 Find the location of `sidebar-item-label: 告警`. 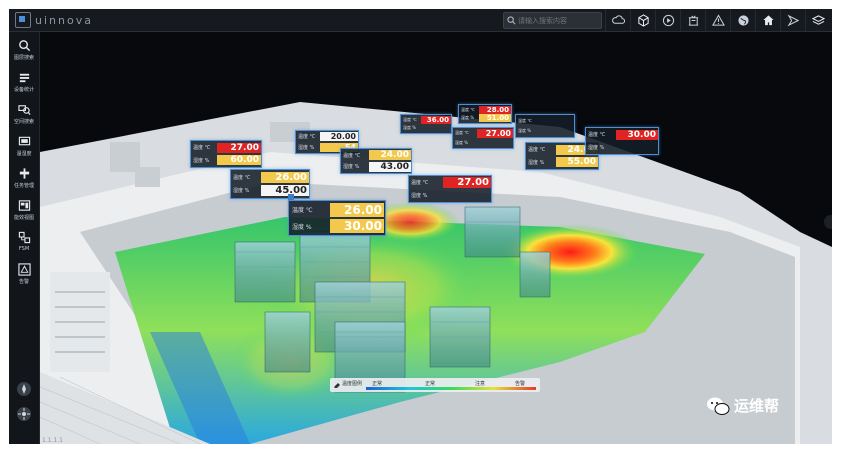

sidebar-item-label: 告警 is located at coordinates (23, 282).